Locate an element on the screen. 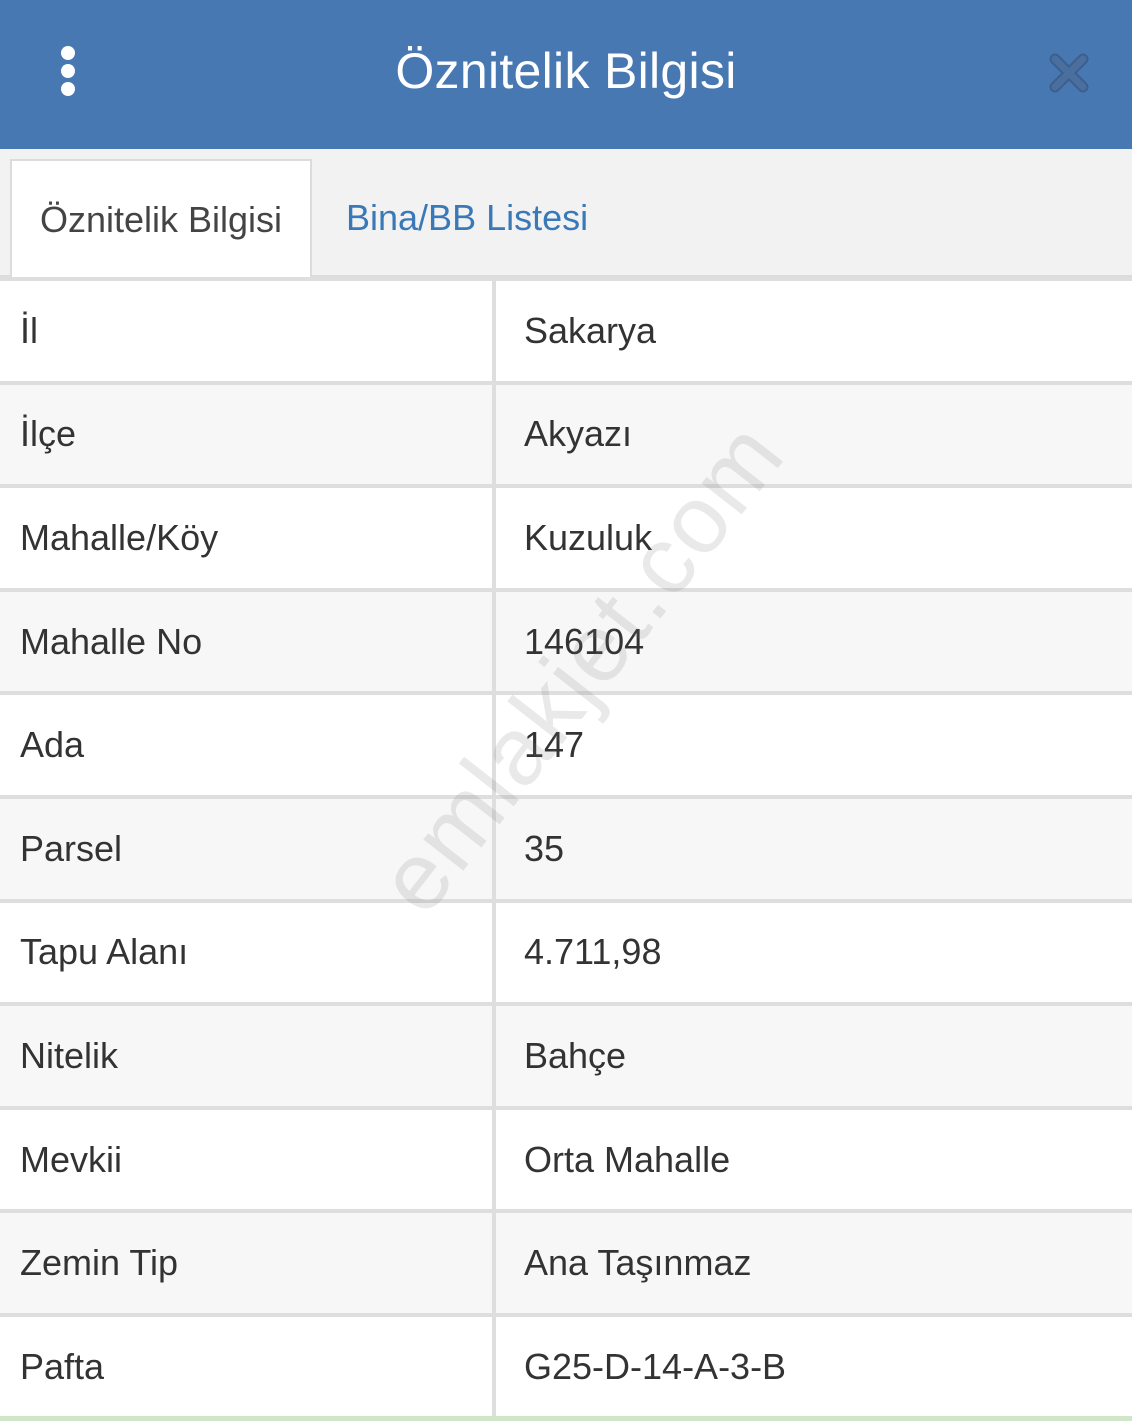 Image resolution: width=1132 pixels, height=1421 pixels. table-row: Nitelik Bahçe is located at coordinates (566, 1058).